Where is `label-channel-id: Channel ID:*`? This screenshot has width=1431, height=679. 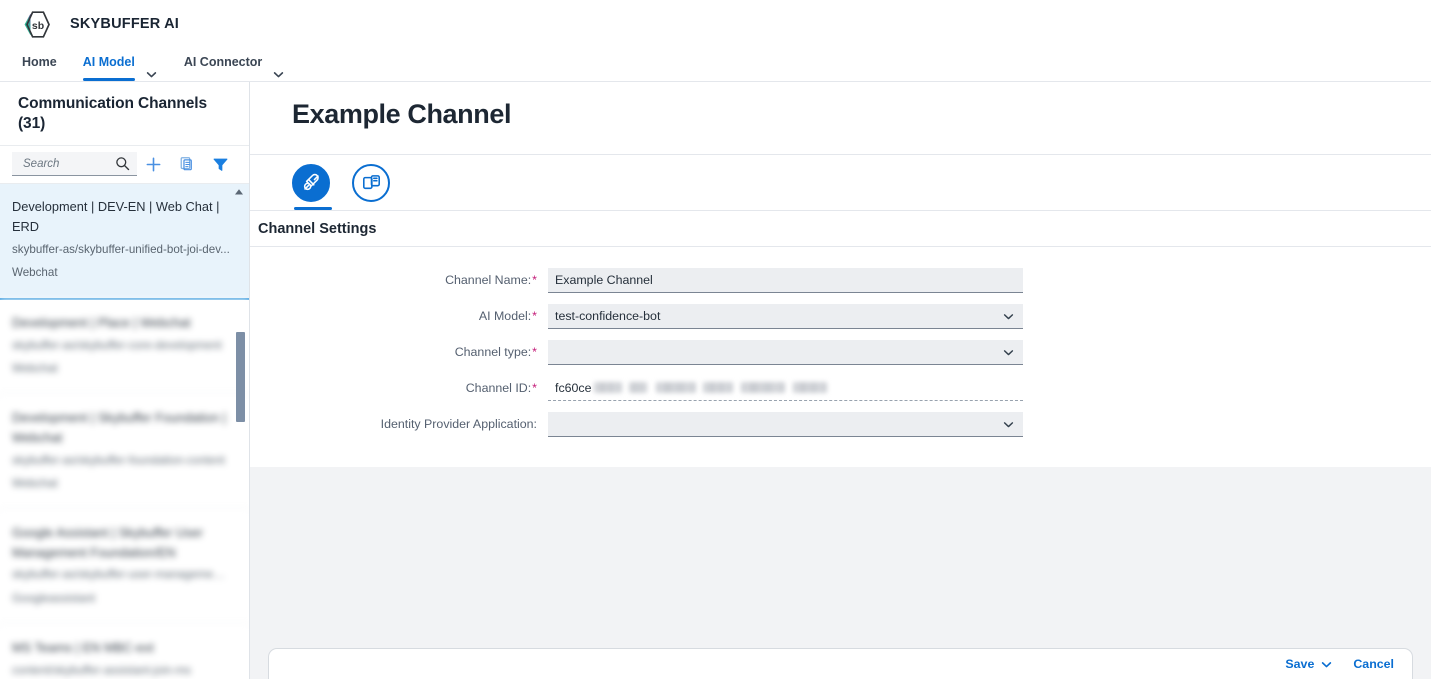 label-channel-id: Channel ID:* is located at coordinates (393, 388).